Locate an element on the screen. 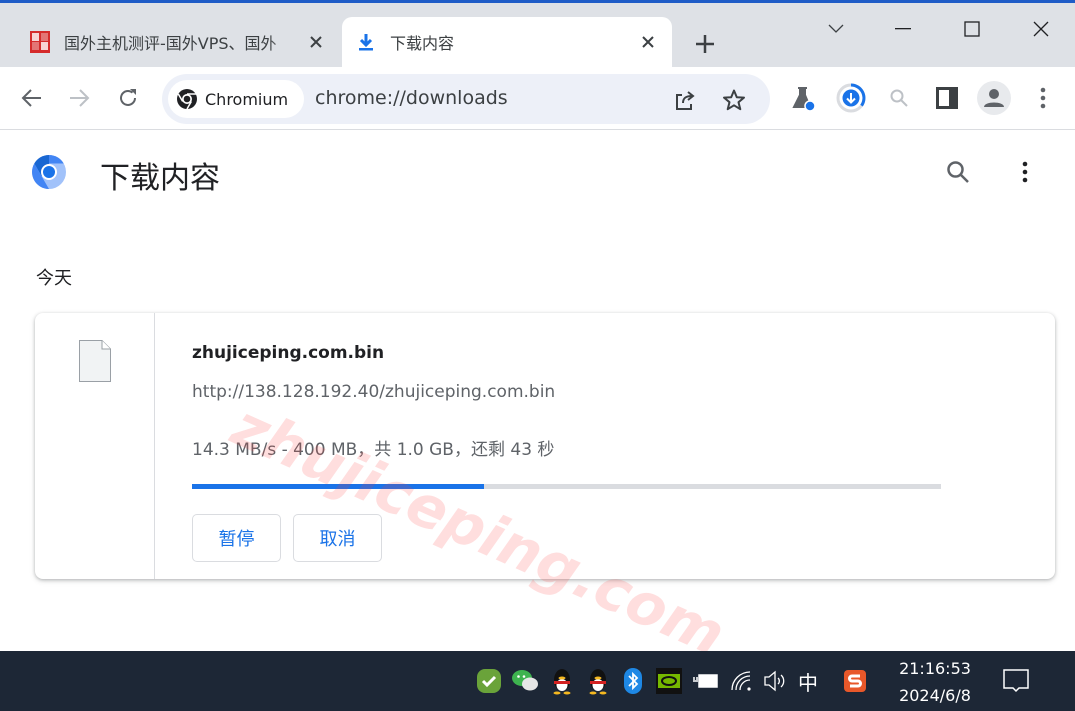  chromium-logo-icon is located at coordinates (49, 172).